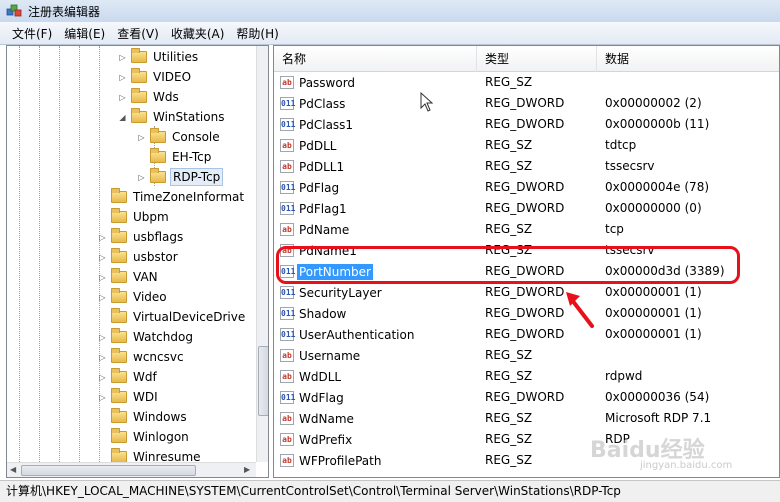 Image resolution: width=780 pixels, height=502 pixels. I want to click on registry-value-row: ab Password REG_SZ, so click(526, 82).